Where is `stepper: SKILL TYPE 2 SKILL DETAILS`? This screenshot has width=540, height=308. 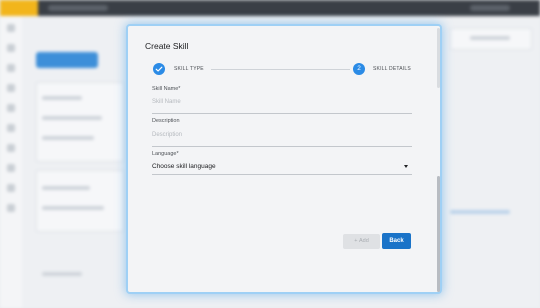 stepper: SKILL TYPE 2 SKILL DETAILS is located at coordinates (284, 69).